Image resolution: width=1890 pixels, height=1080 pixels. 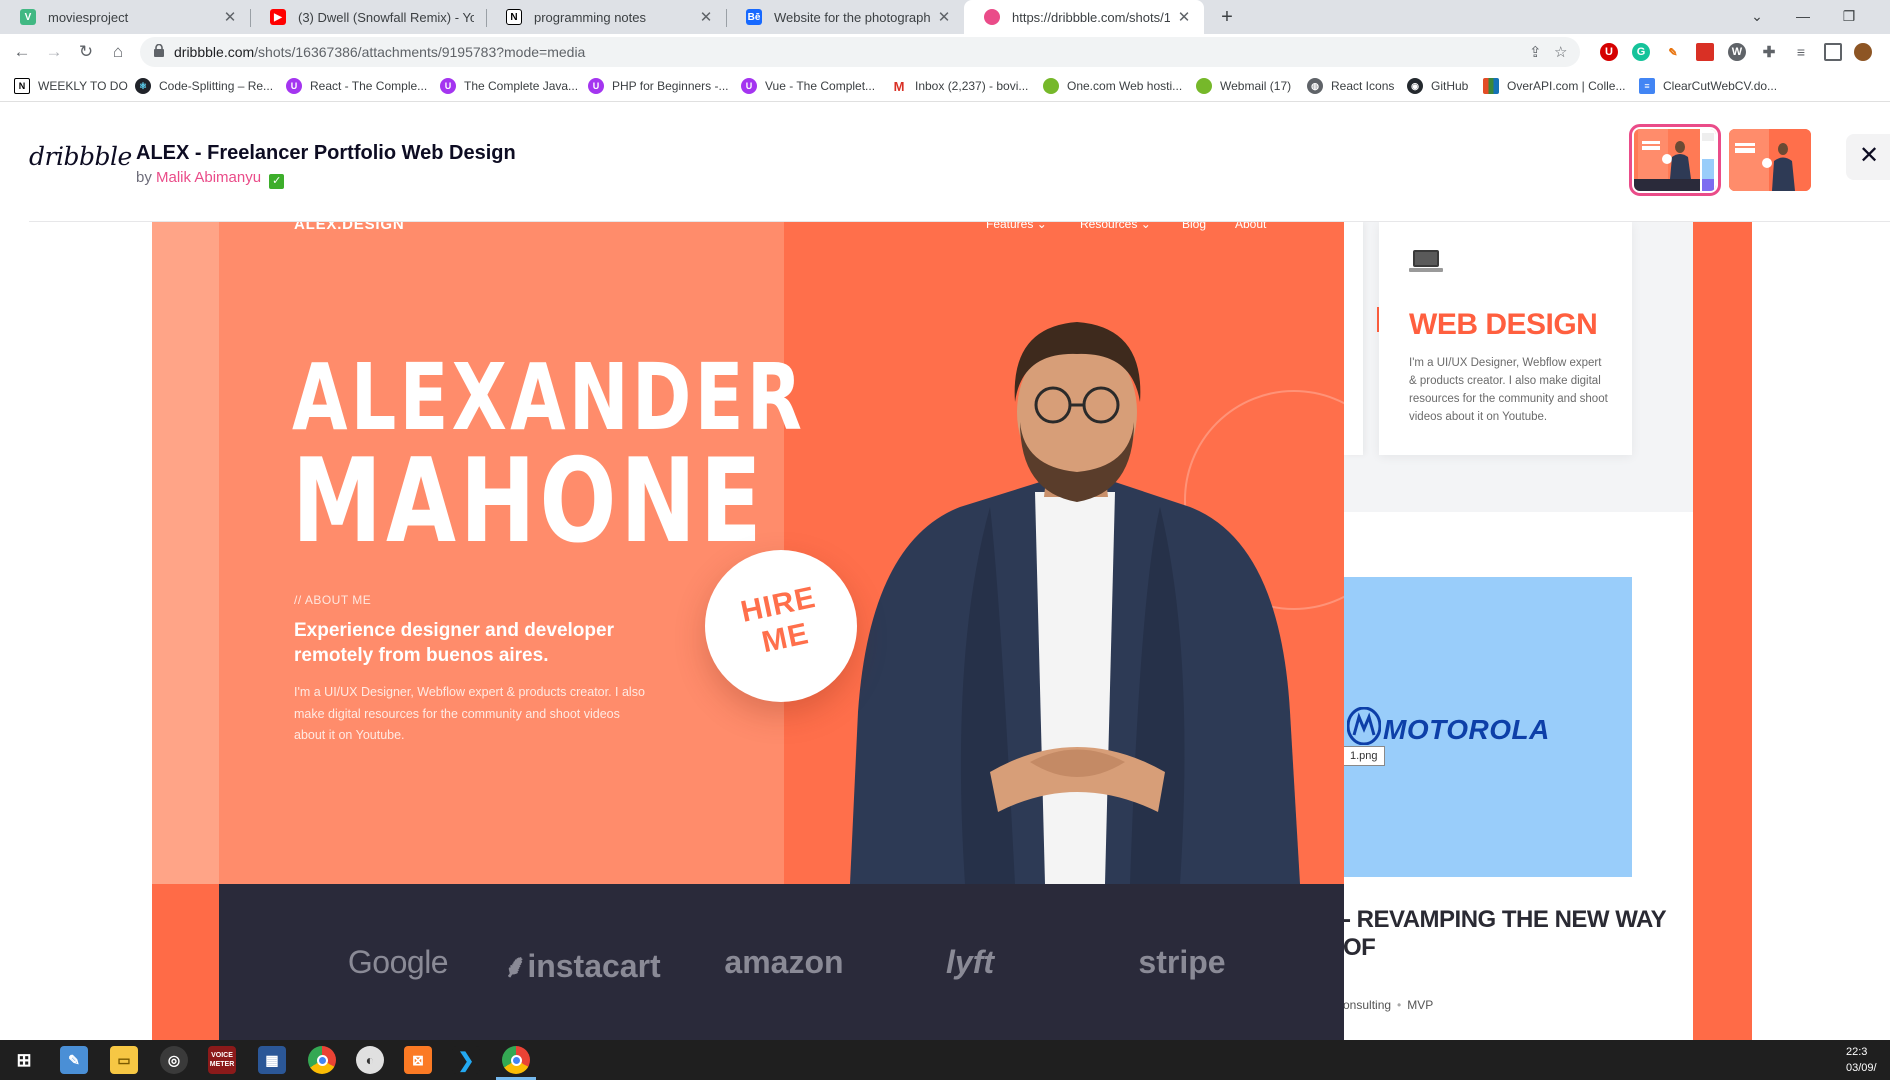 I want to click on tab-notion: N programming notes ✕, so click(x=606, y=17).